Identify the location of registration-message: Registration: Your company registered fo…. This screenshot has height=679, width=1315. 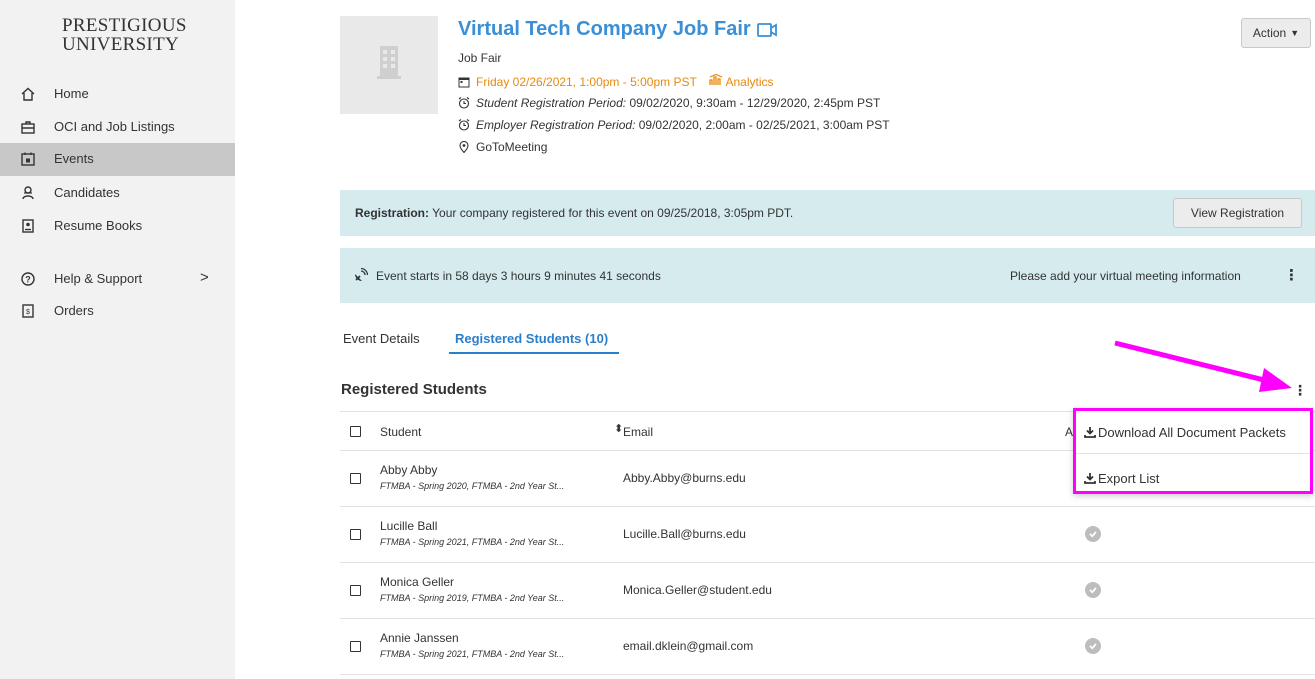
(574, 213).